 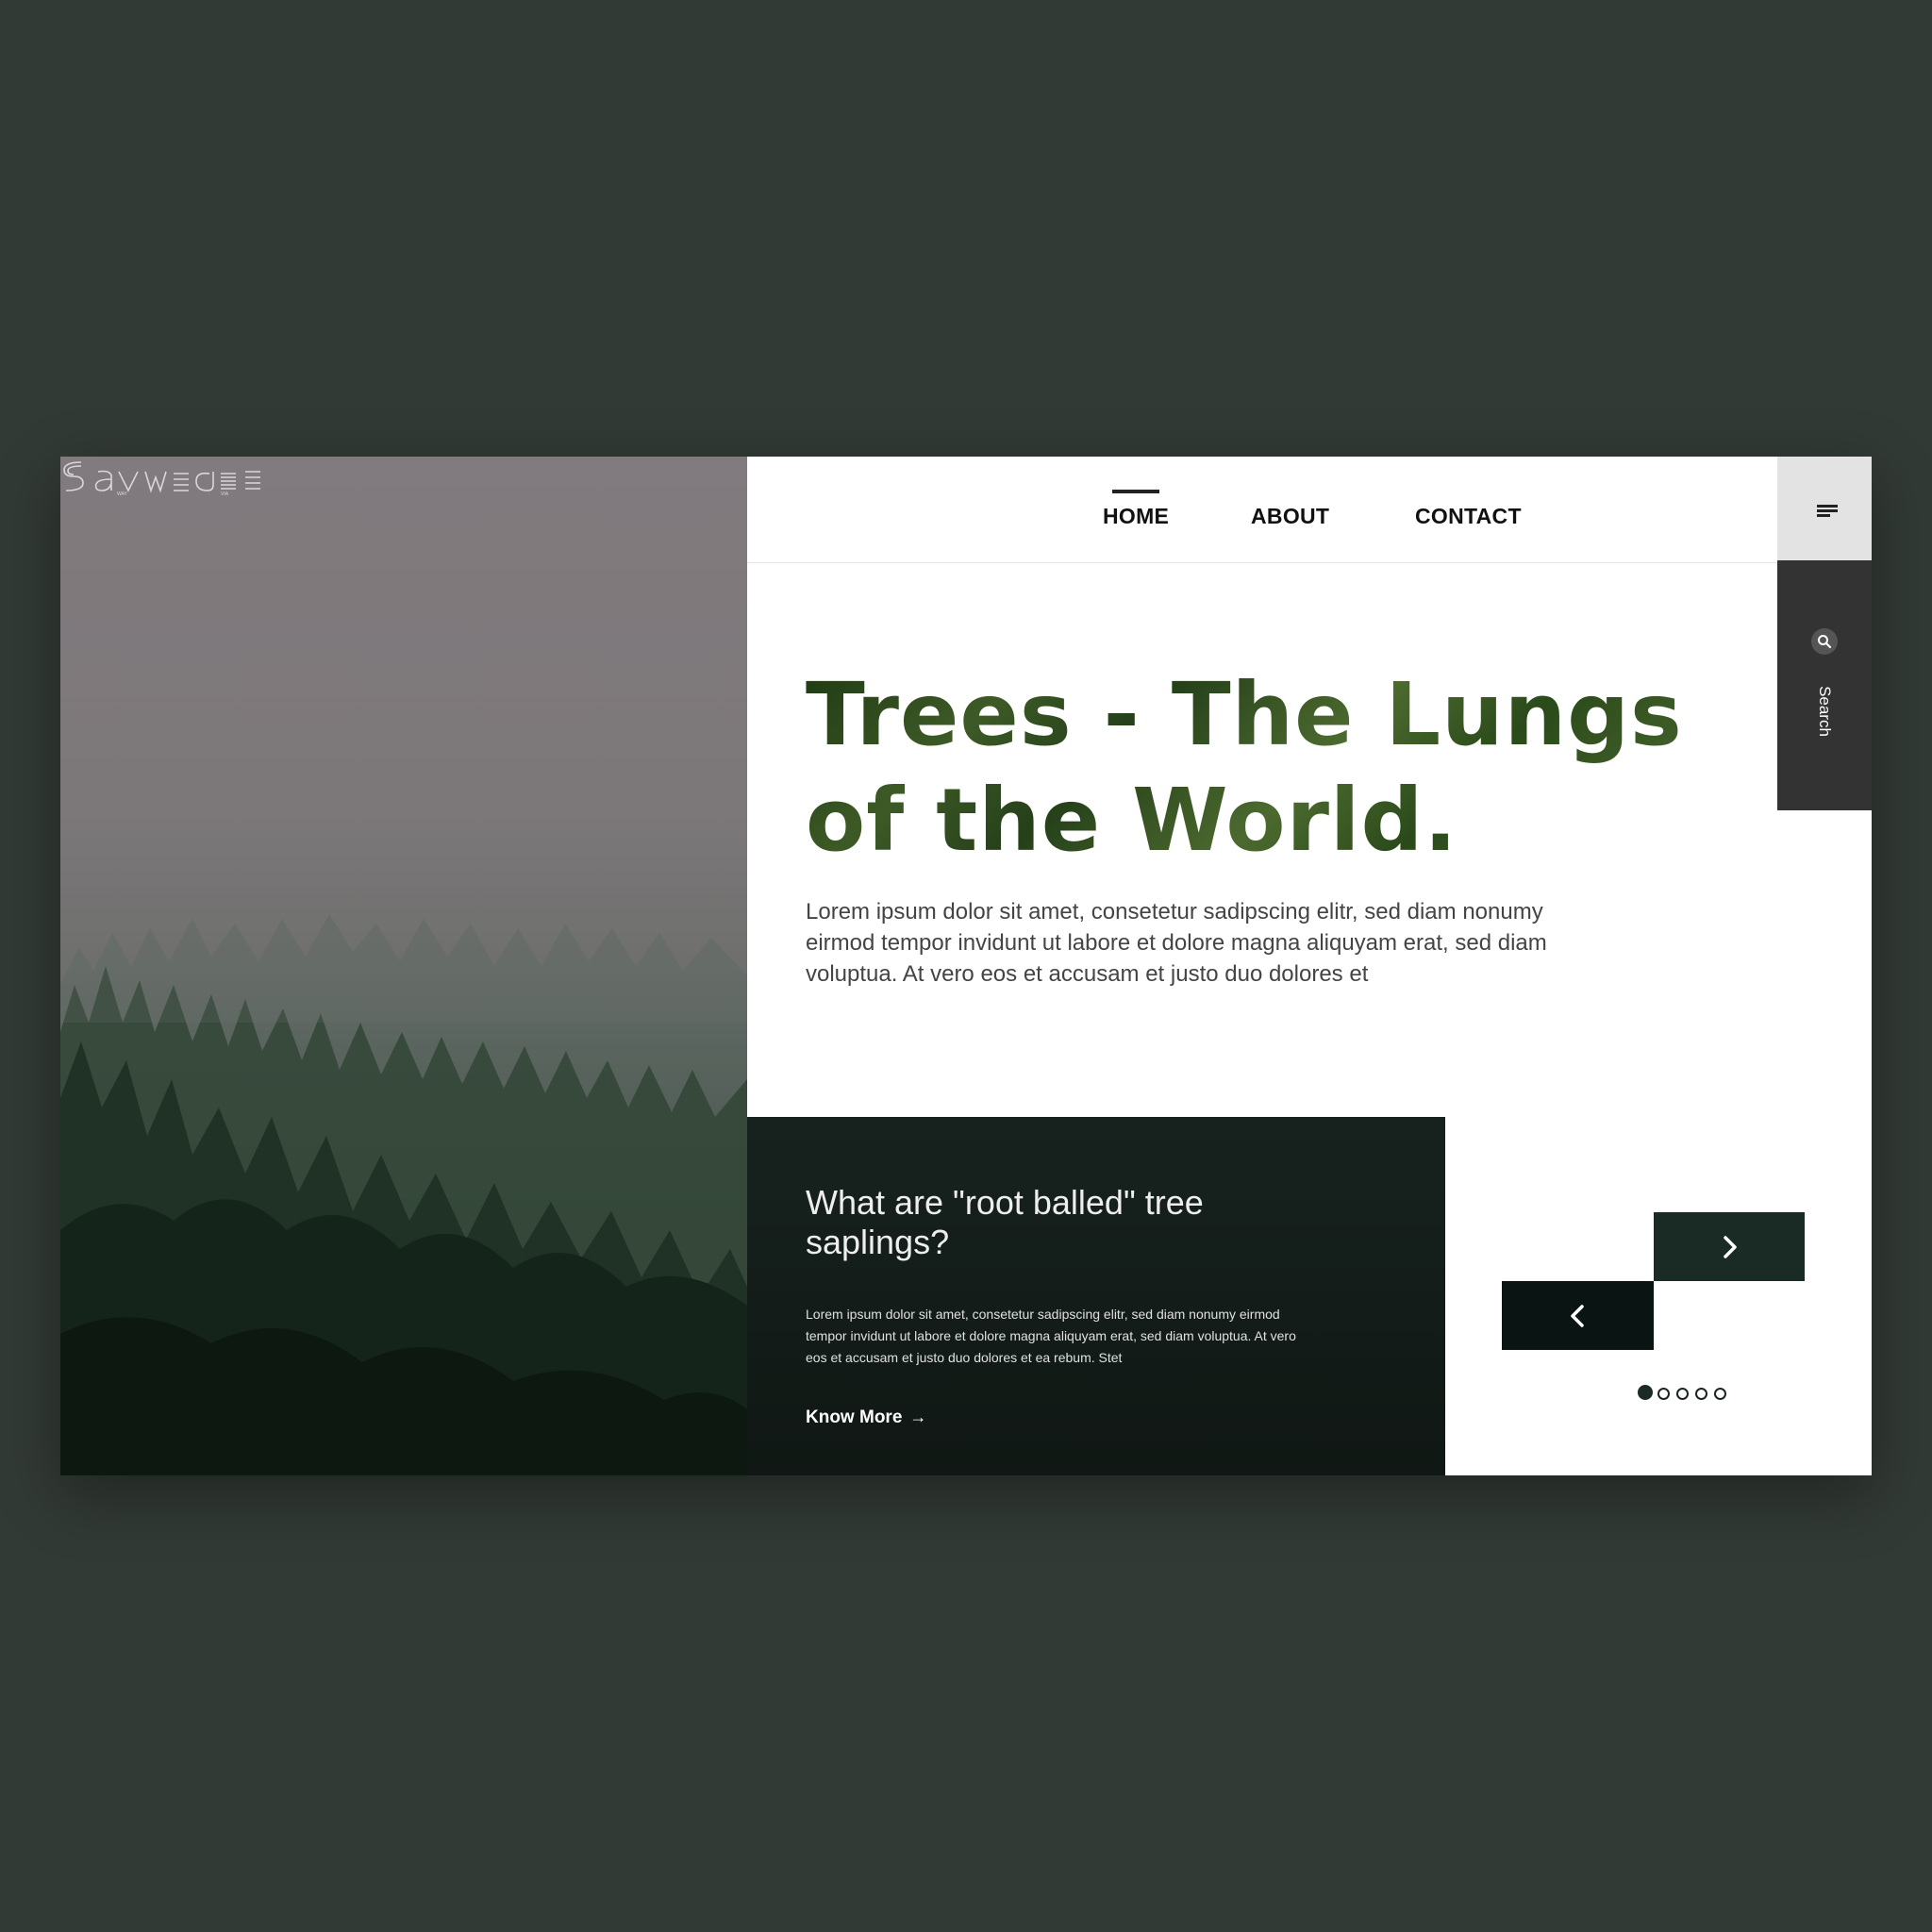 I want to click on top-navigation: HOME ABOUT CONTACT, so click(x=1262, y=510).